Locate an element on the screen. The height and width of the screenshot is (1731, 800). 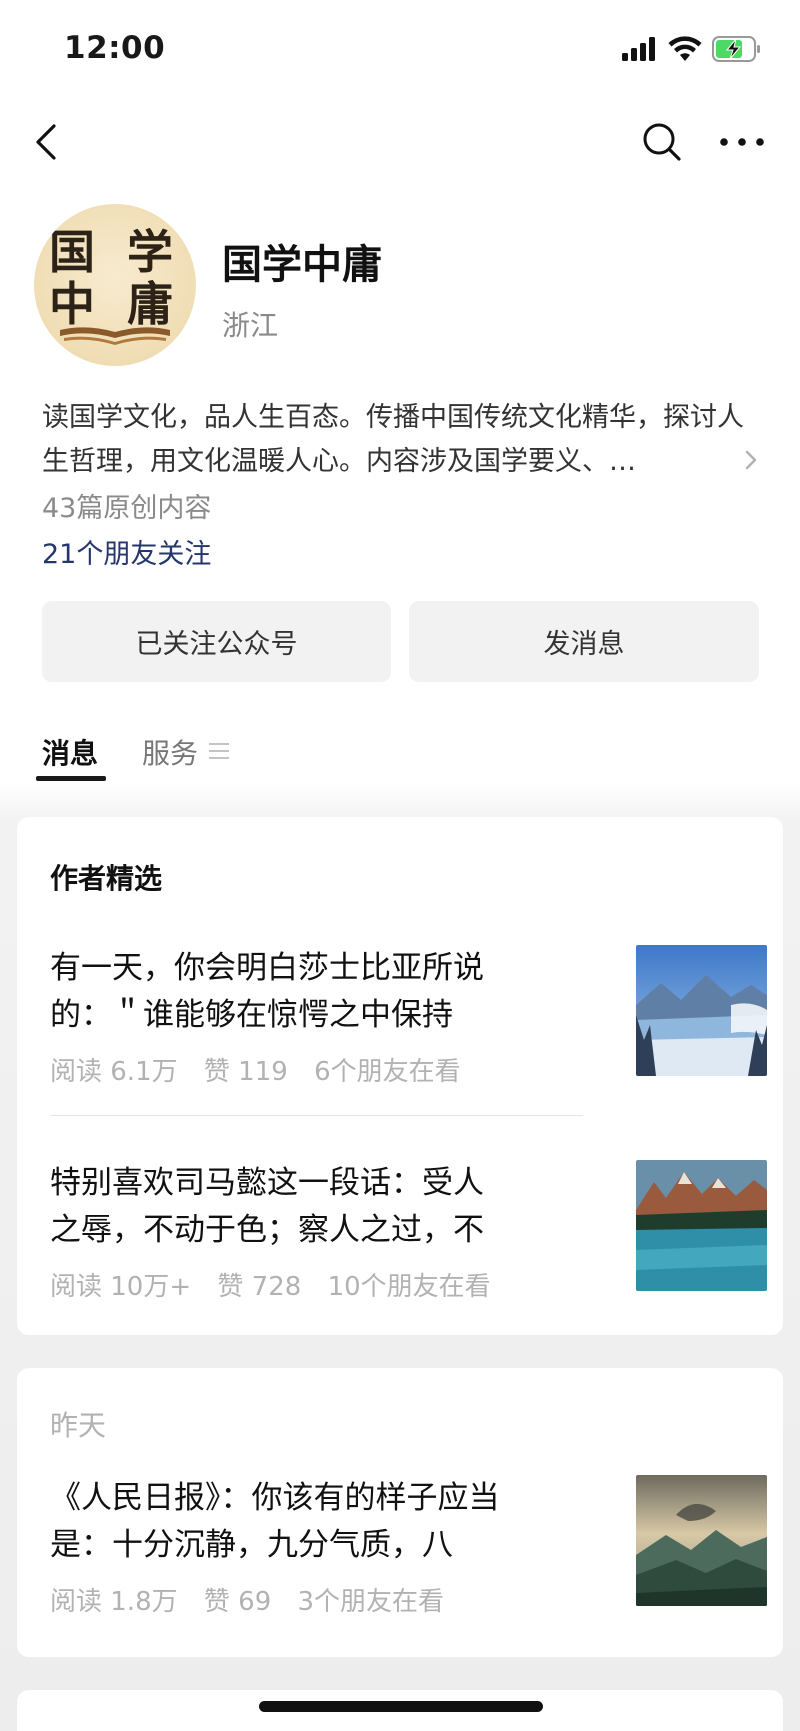
article-thumbnail-misty-mountains is located at coordinates (701, 1540).